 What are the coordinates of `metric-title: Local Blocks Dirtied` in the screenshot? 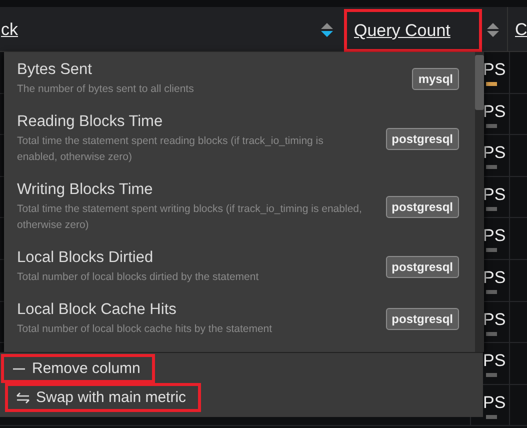 It's located at (85, 257).